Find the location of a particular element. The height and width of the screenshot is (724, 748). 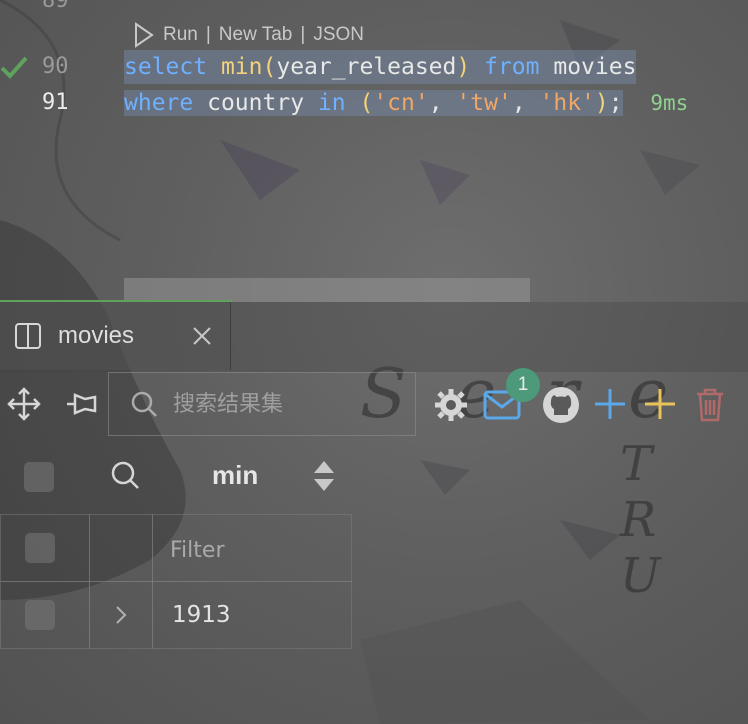

sql-string: 'cn' is located at coordinates (401, 103).